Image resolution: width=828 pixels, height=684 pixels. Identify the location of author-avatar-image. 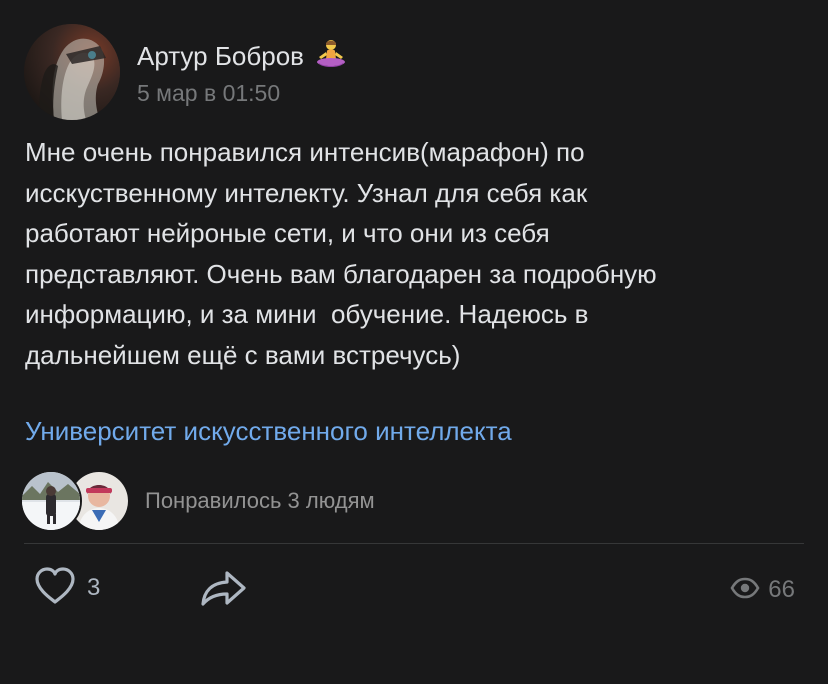
(72, 72).